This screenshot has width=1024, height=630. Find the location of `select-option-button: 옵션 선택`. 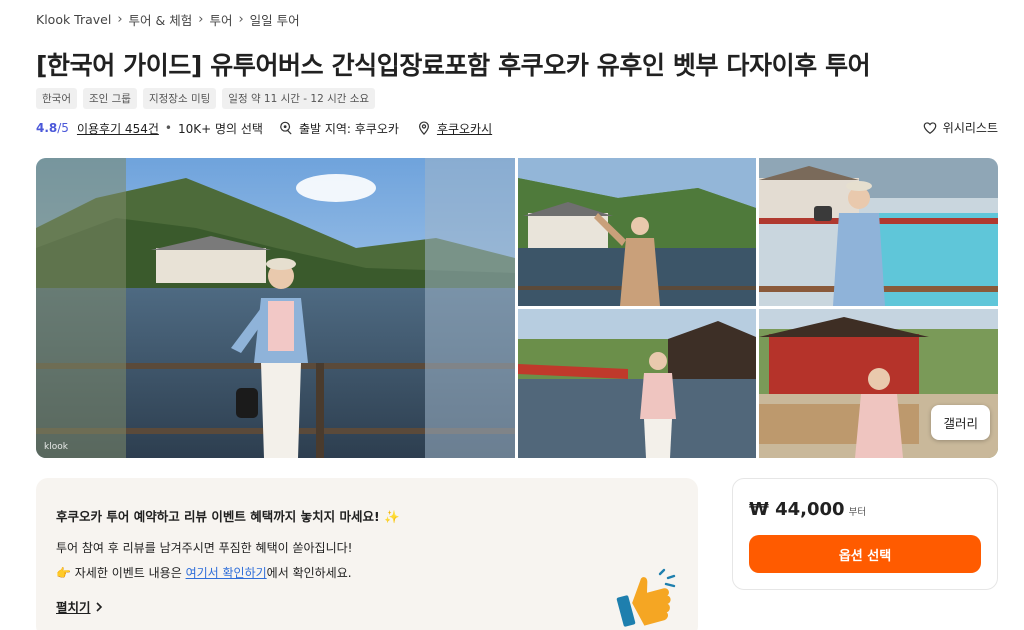

select-option-button: 옵션 선택 is located at coordinates (865, 554).